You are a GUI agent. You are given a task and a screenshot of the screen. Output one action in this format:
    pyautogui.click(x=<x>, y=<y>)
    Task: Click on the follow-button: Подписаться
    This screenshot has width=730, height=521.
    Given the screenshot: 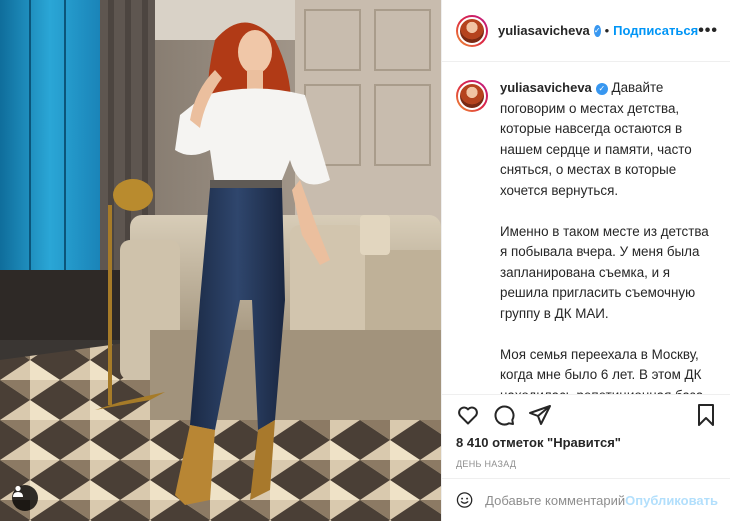 What is the action you would take?
    pyautogui.click(x=655, y=30)
    